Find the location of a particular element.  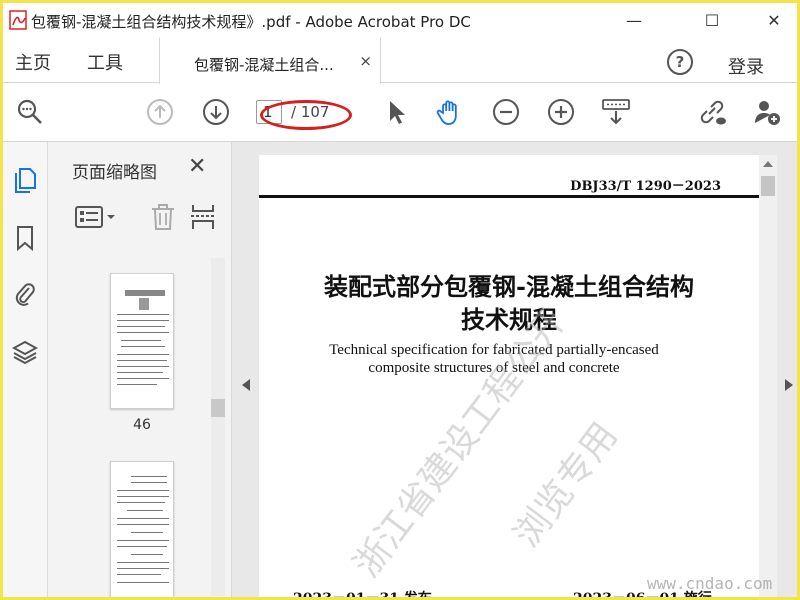

login-button: 登录 is located at coordinates (746, 66).